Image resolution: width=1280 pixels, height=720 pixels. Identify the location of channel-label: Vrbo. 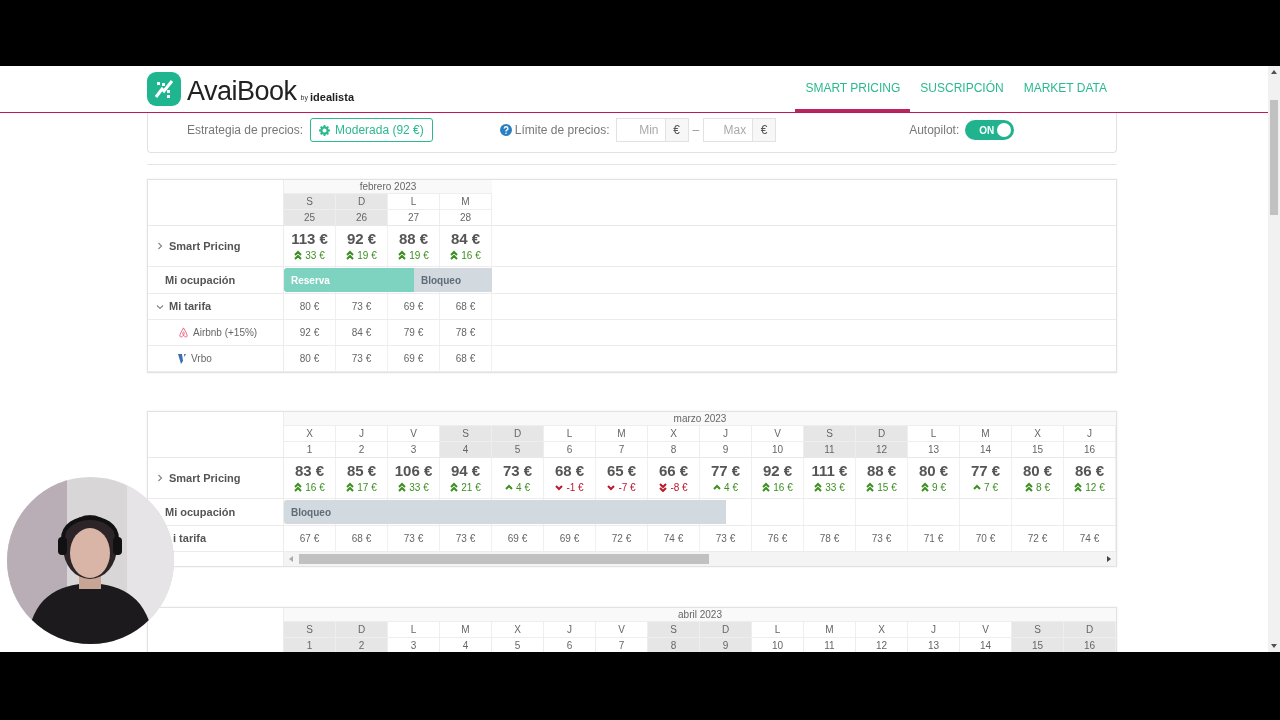
(201, 359).